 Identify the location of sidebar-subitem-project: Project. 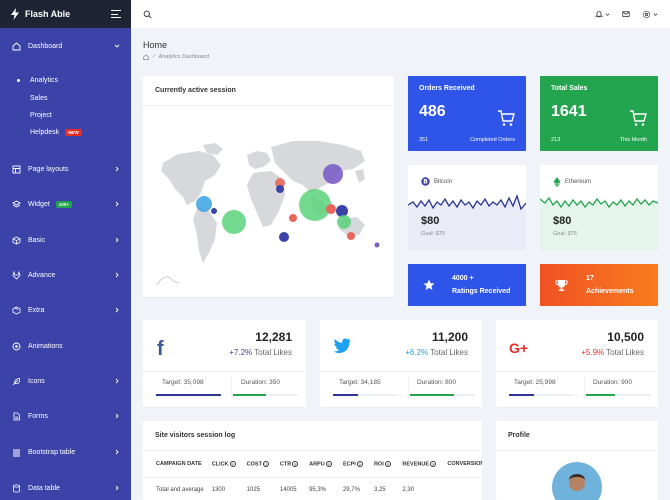
(65, 115).